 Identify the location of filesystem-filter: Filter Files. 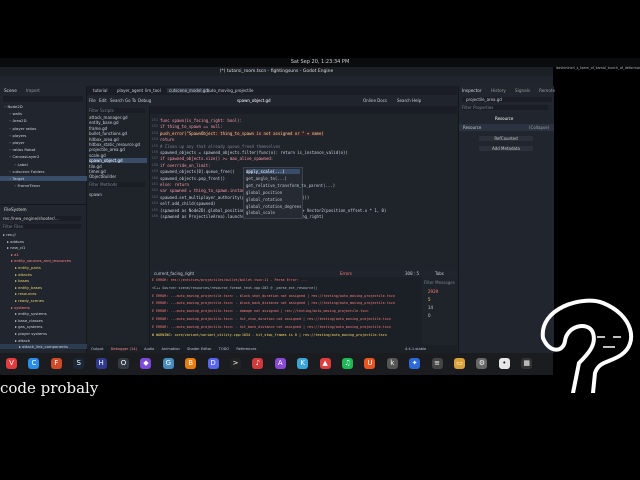
(42, 226).